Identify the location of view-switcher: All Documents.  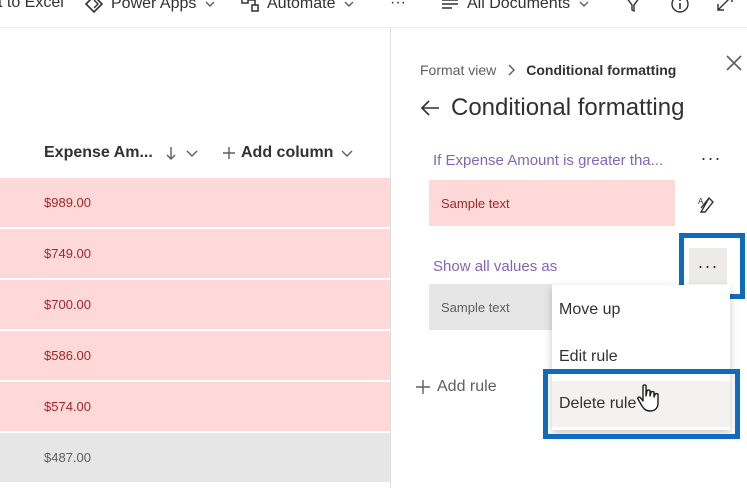
(518, 7).